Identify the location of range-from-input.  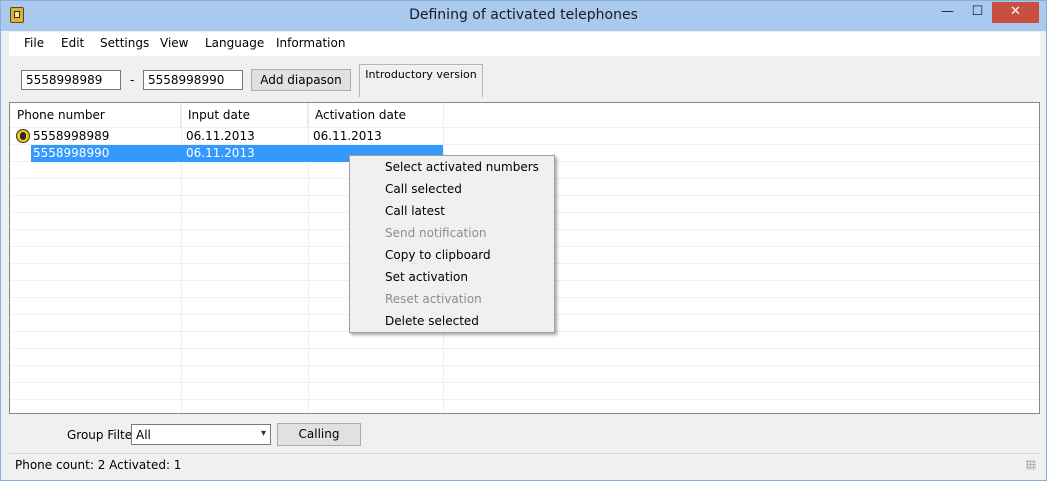
(71, 80).